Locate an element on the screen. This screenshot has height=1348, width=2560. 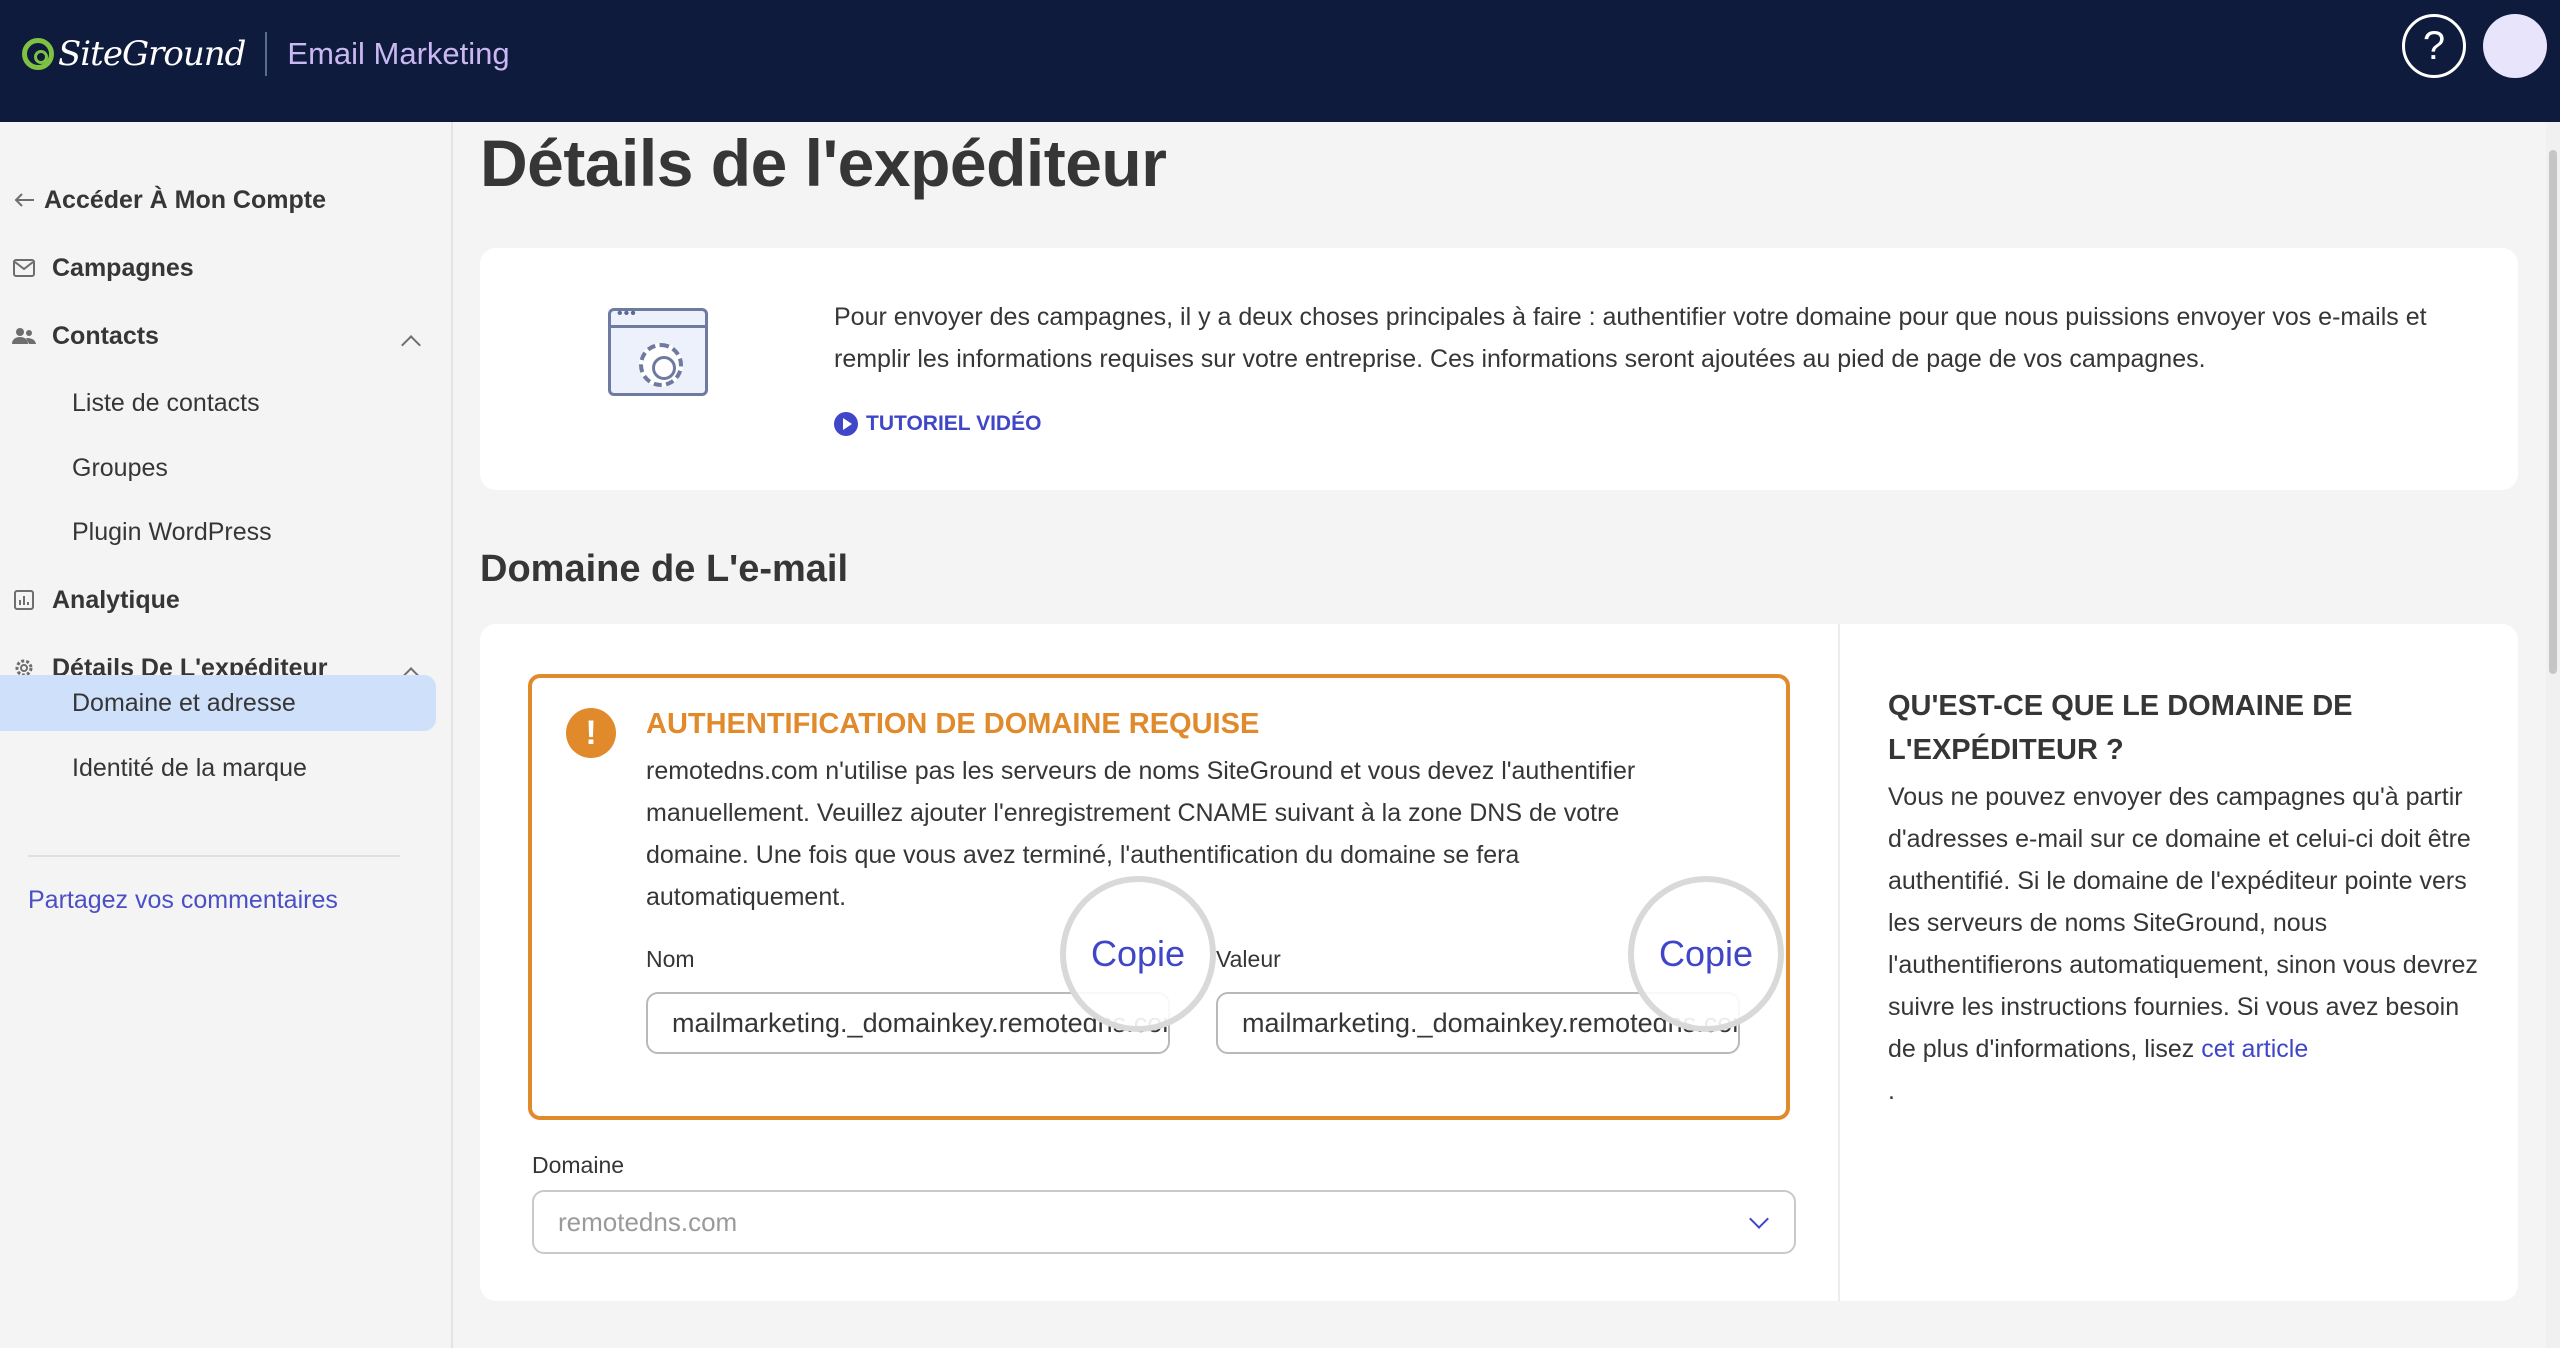
feedback-link: Partagez vos commentaires is located at coordinates (183, 900).